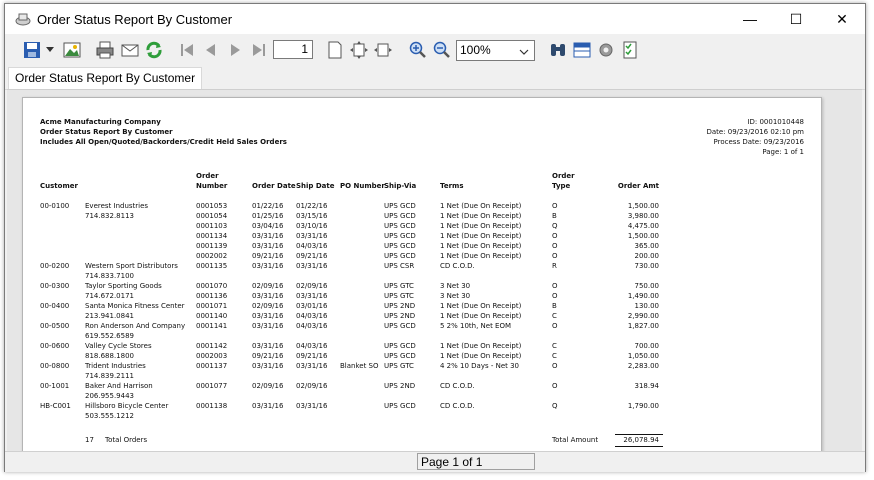 Image resolution: width=874 pixels, height=480 pixels. I want to click on customer-id: 00-0800, so click(55, 366).